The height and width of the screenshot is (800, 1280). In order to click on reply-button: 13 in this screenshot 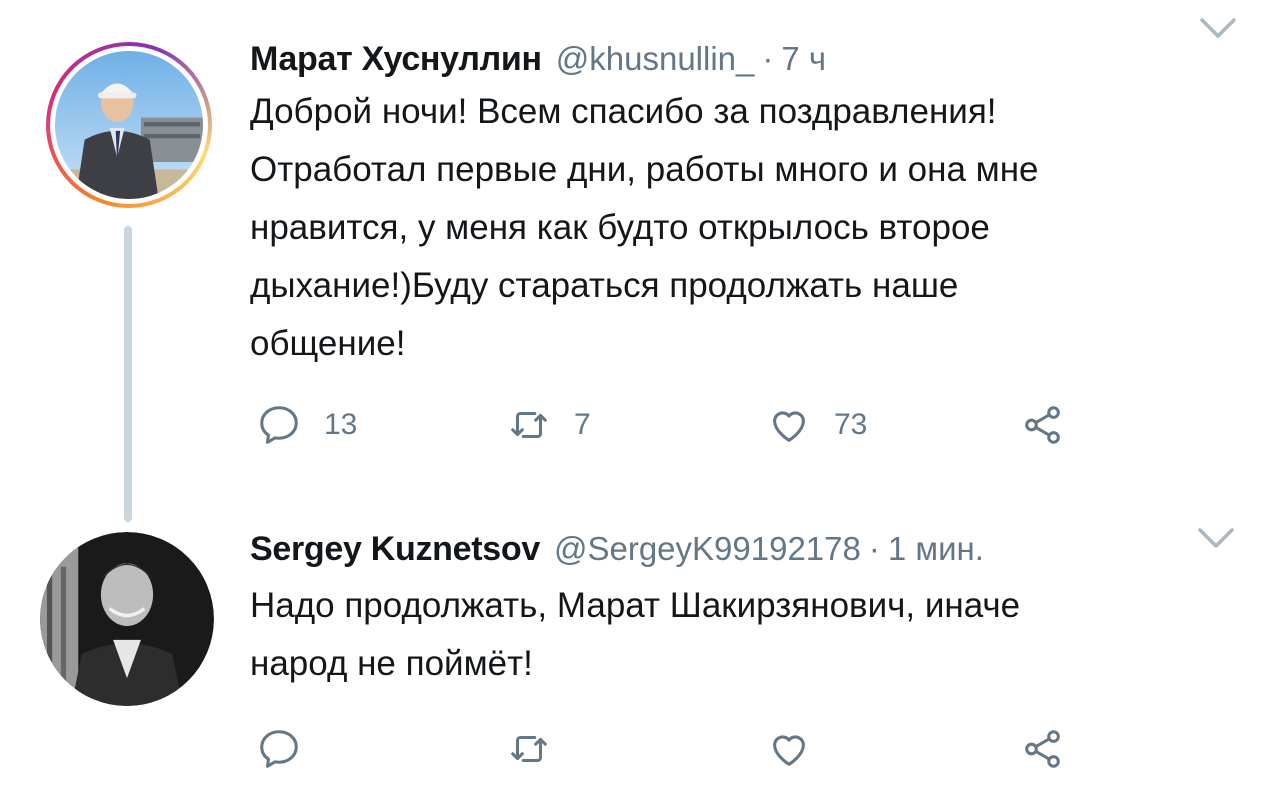, I will do `click(306, 425)`.